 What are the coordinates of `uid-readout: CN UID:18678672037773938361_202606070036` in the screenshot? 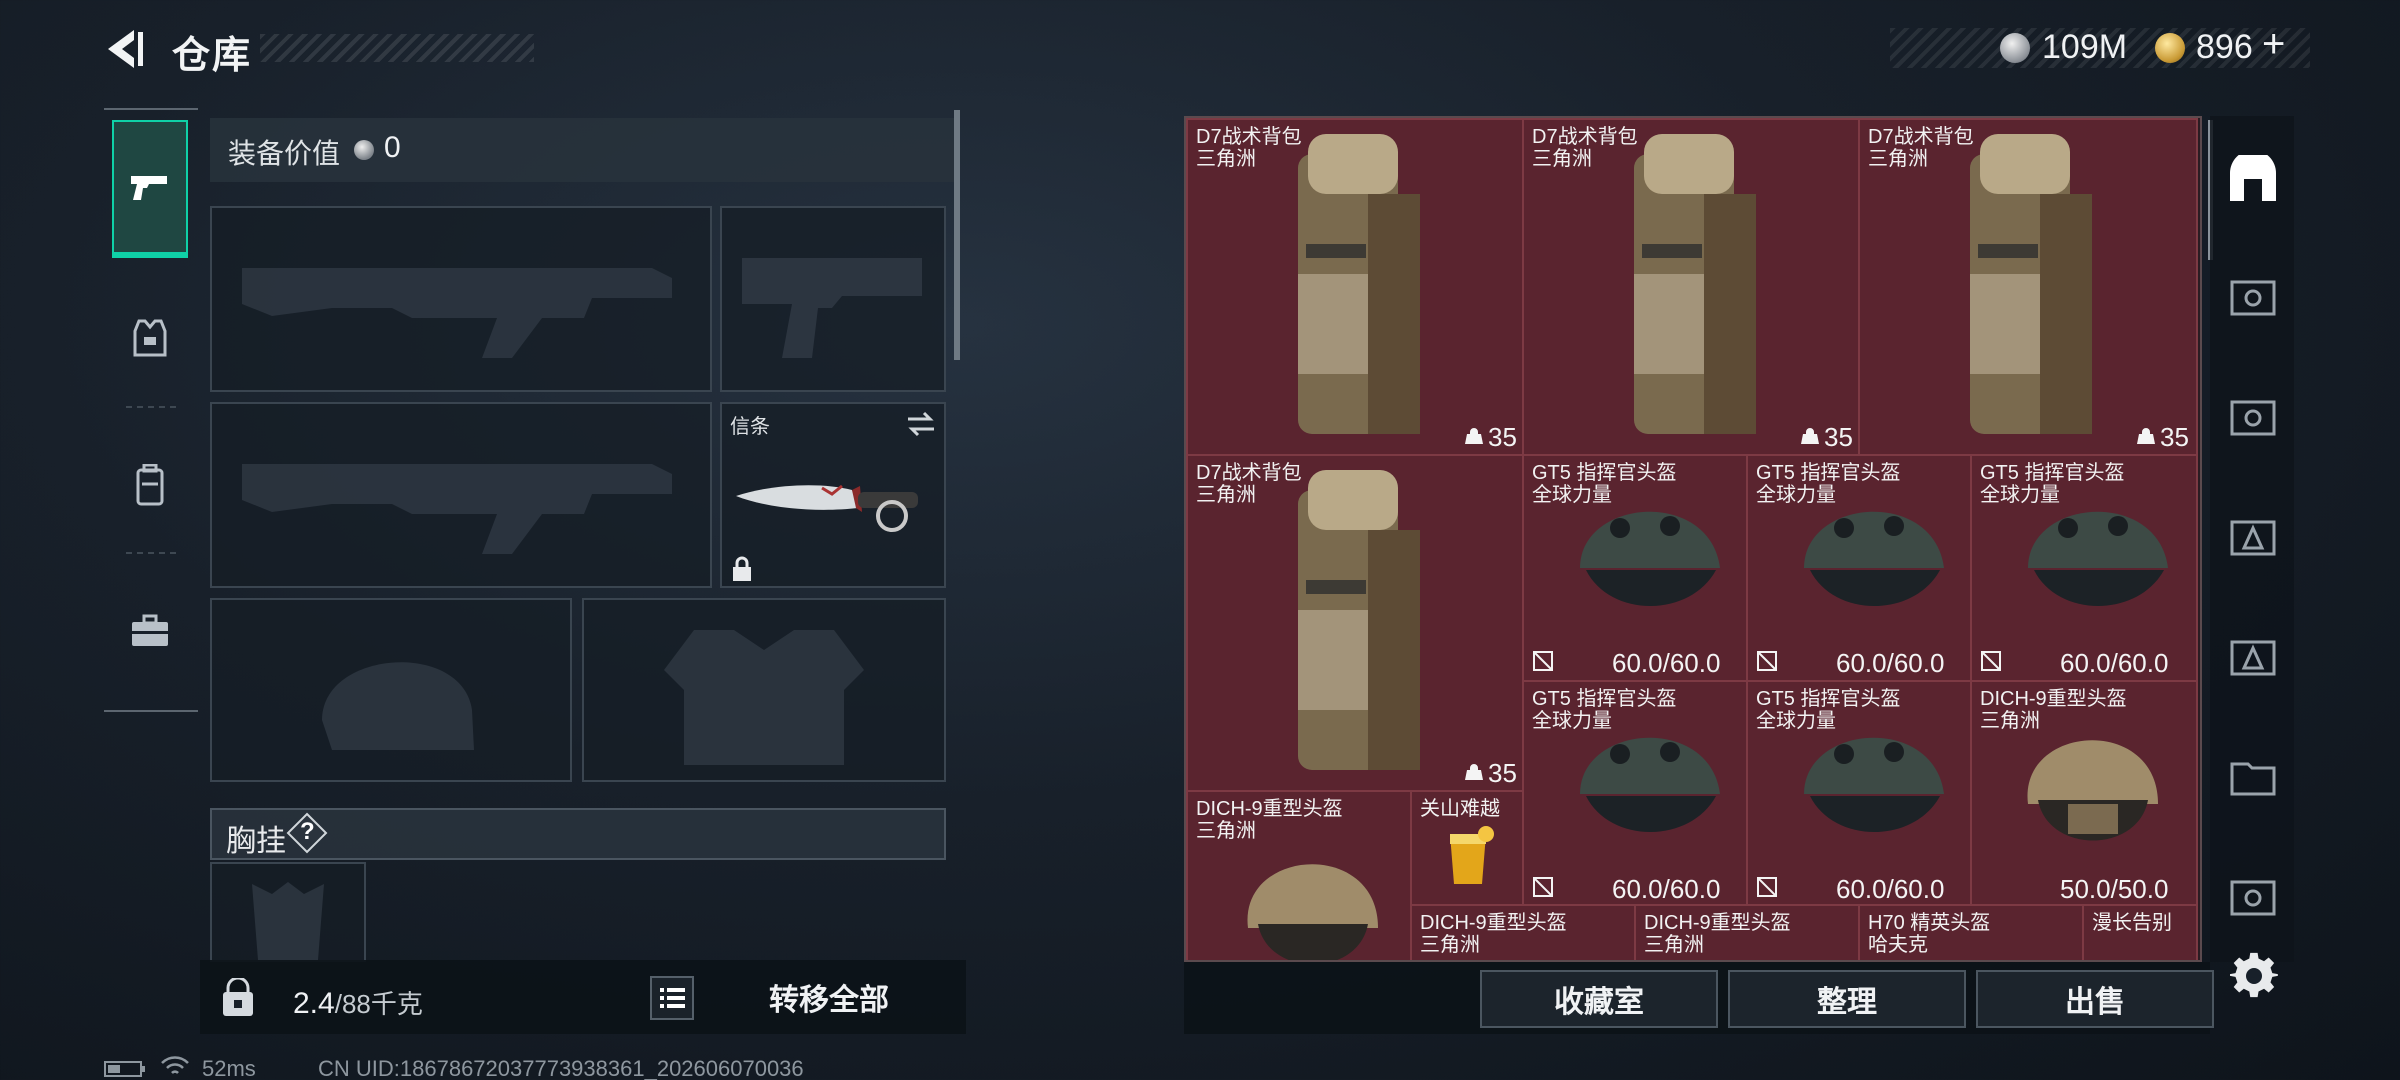 It's located at (561, 1068).